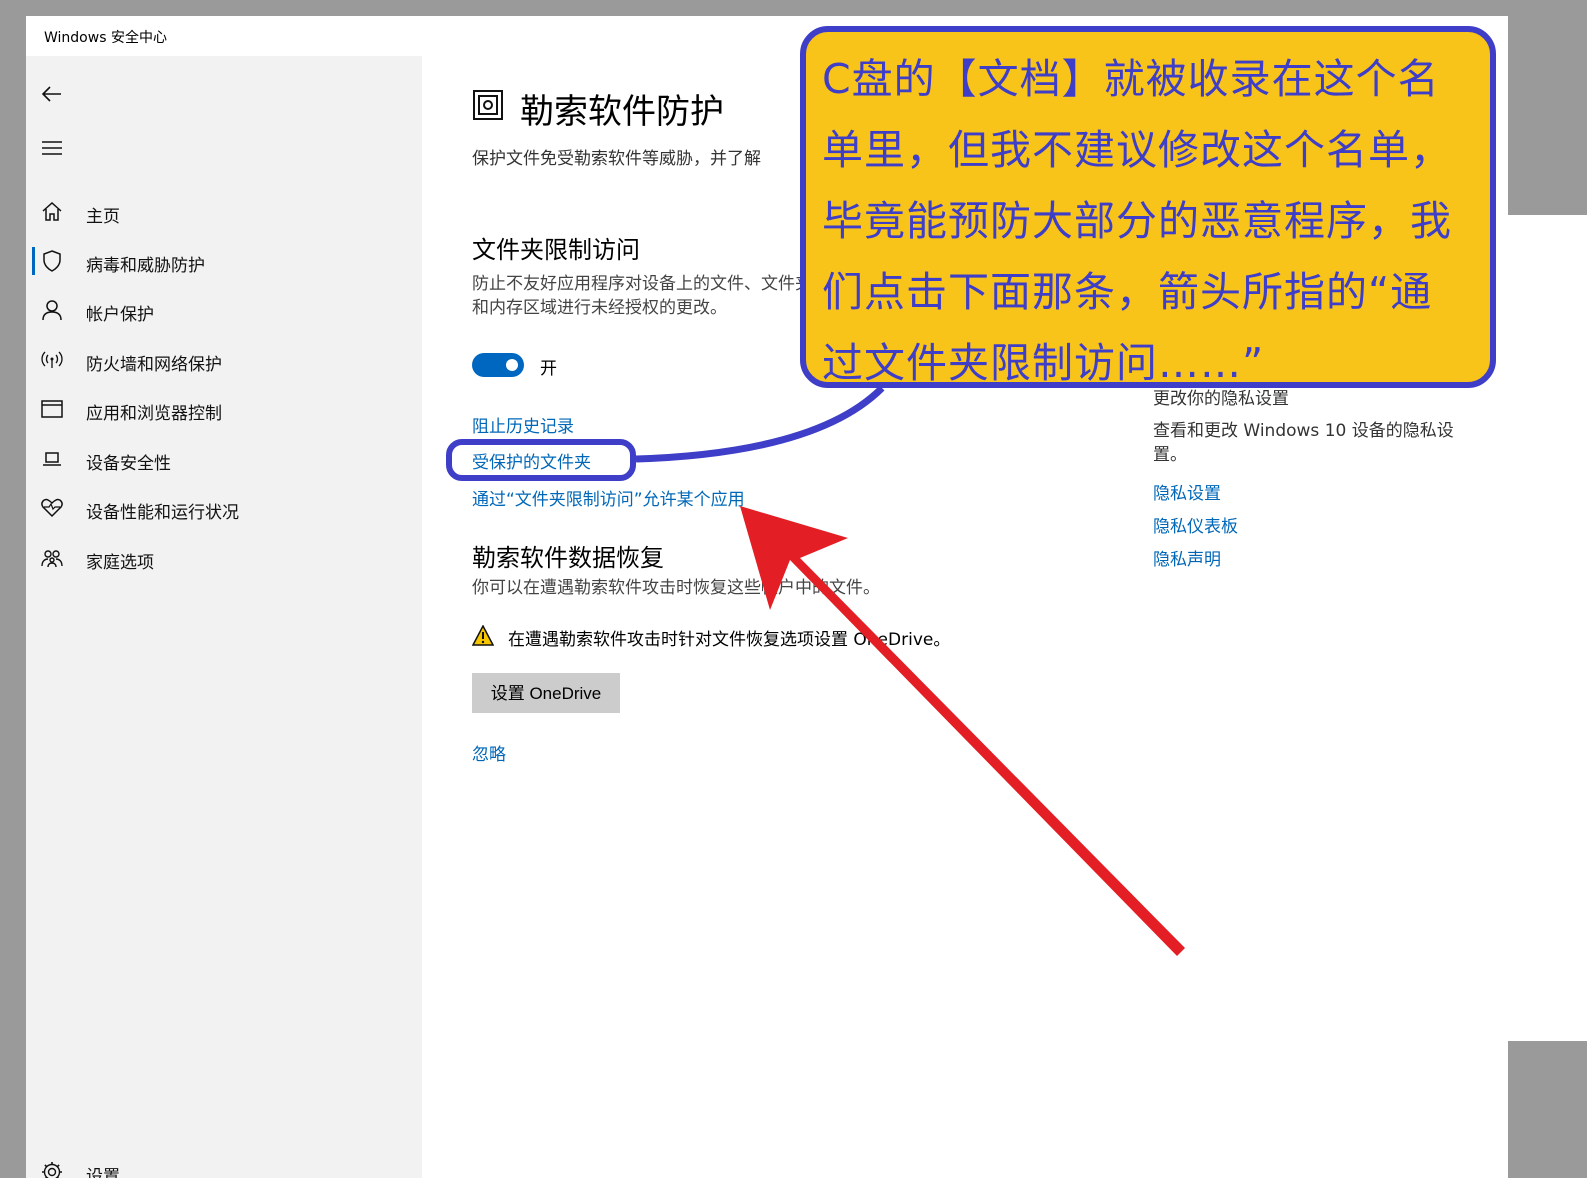  What do you see at coordinates (103, 1172) in the screenshot?
I see `settings-label: 设置` at bounding box center [103, 1172].